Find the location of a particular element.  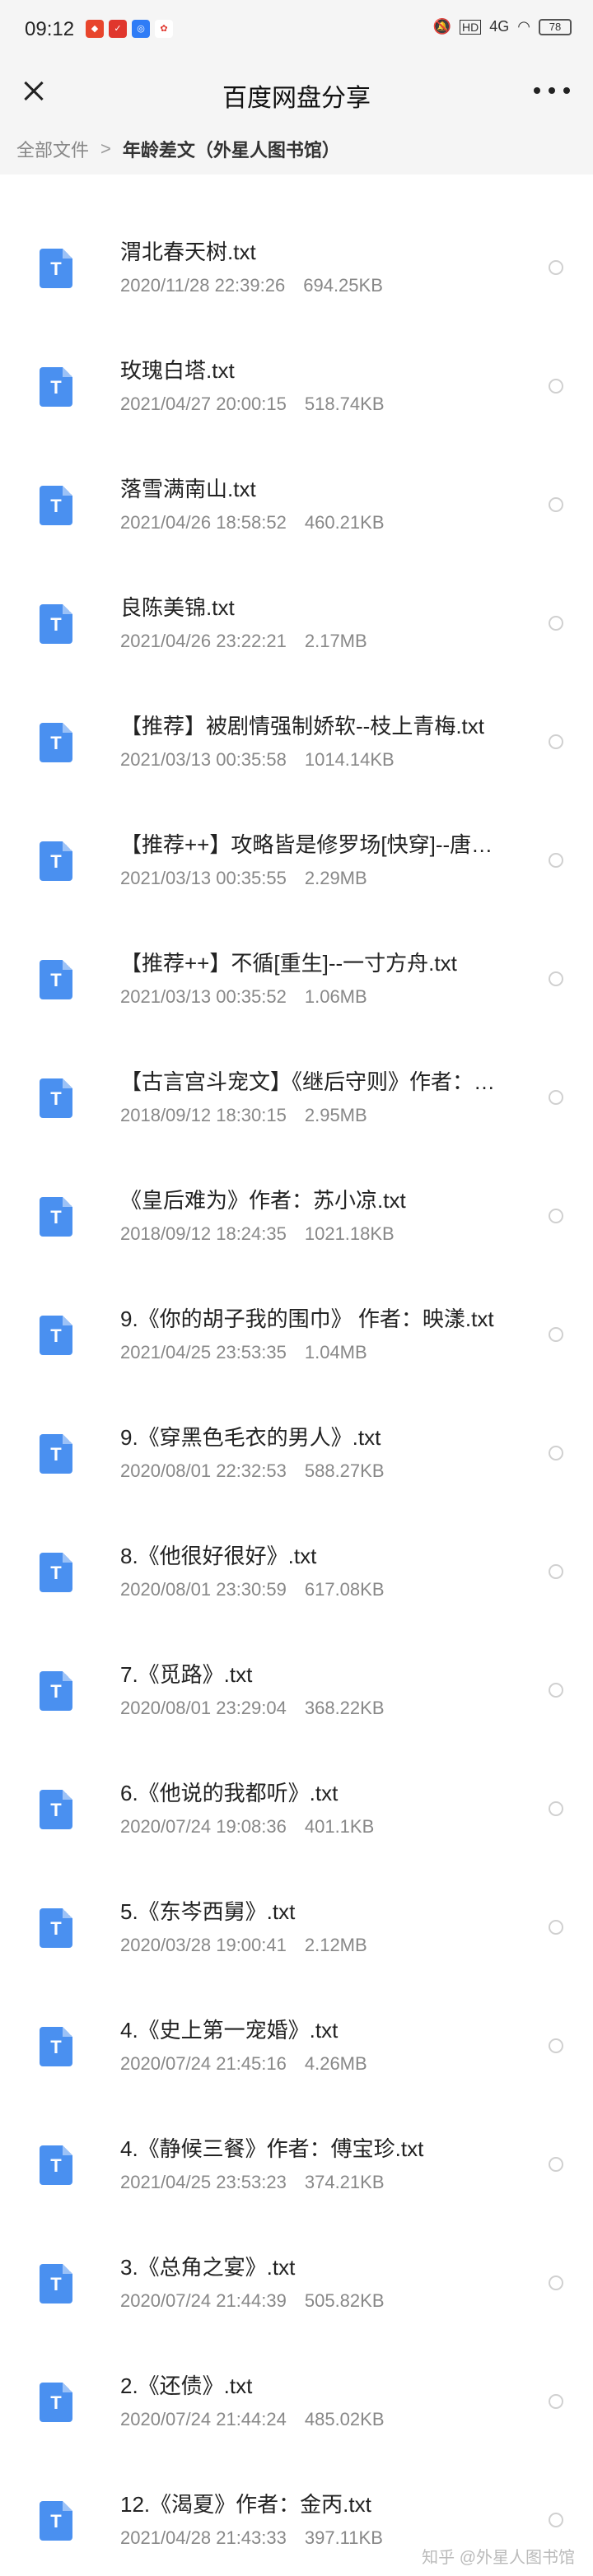

file-date: 2018/09/12 18:30:15 is located at coordinates (203, 1115).